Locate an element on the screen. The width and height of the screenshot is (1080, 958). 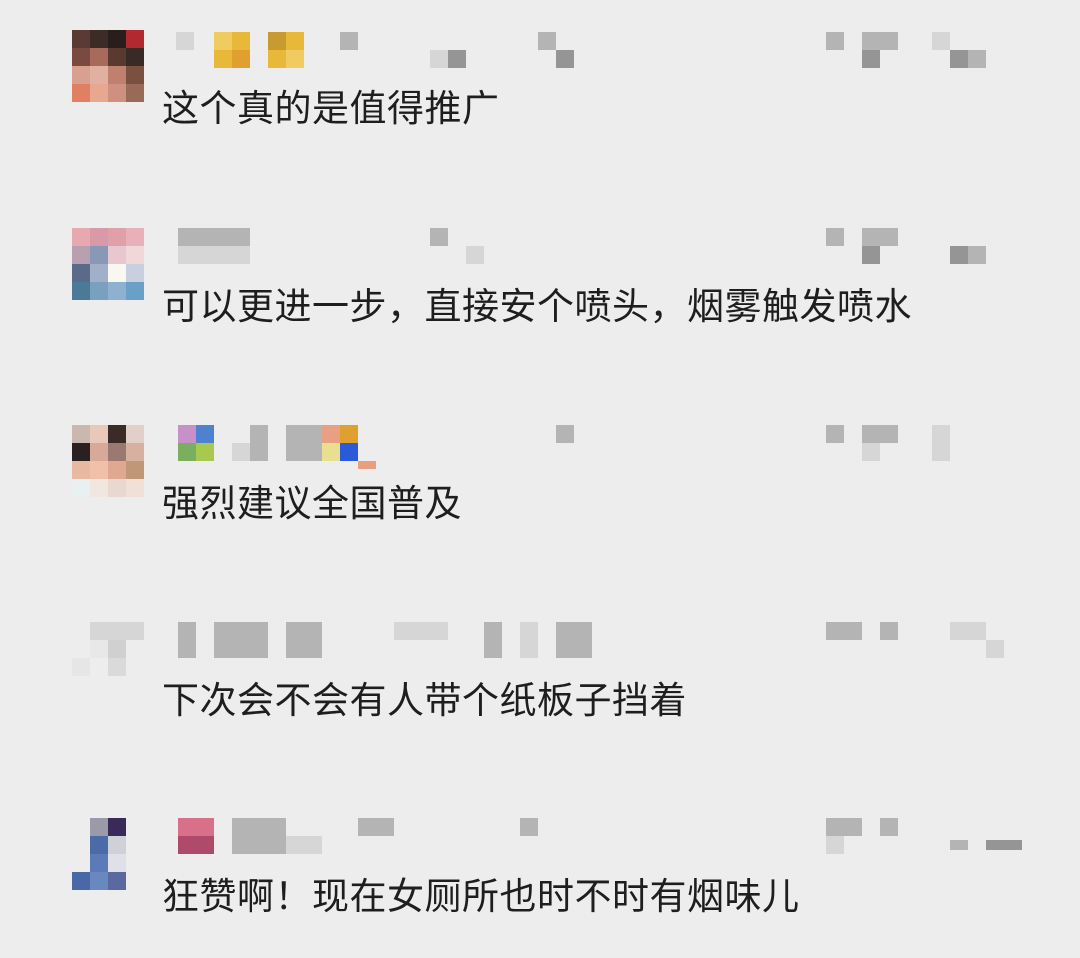
comment-text: 可以更进一步，直接安个喷头，烟雾触发喷水 is located at coordinates (537, 306).